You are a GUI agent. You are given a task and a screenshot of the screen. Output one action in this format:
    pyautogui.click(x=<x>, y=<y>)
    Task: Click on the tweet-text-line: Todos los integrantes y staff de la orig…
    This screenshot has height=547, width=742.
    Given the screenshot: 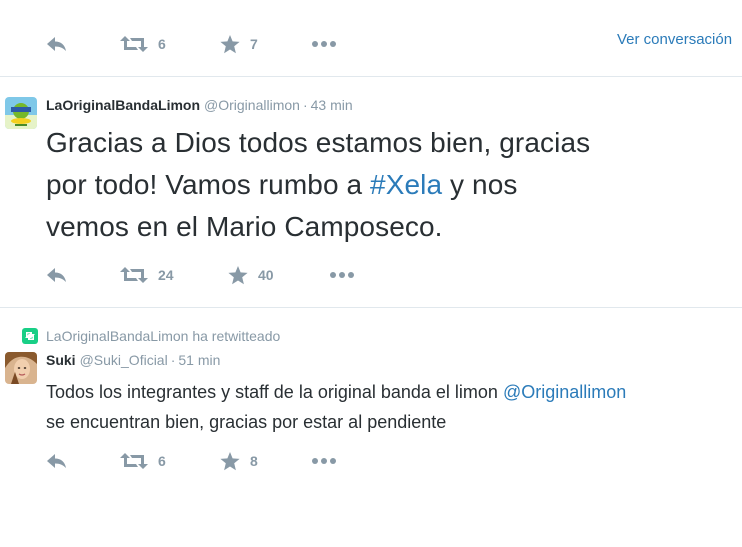 What is the action you would take?
    pyautogui.click(x=394, y=392)
    